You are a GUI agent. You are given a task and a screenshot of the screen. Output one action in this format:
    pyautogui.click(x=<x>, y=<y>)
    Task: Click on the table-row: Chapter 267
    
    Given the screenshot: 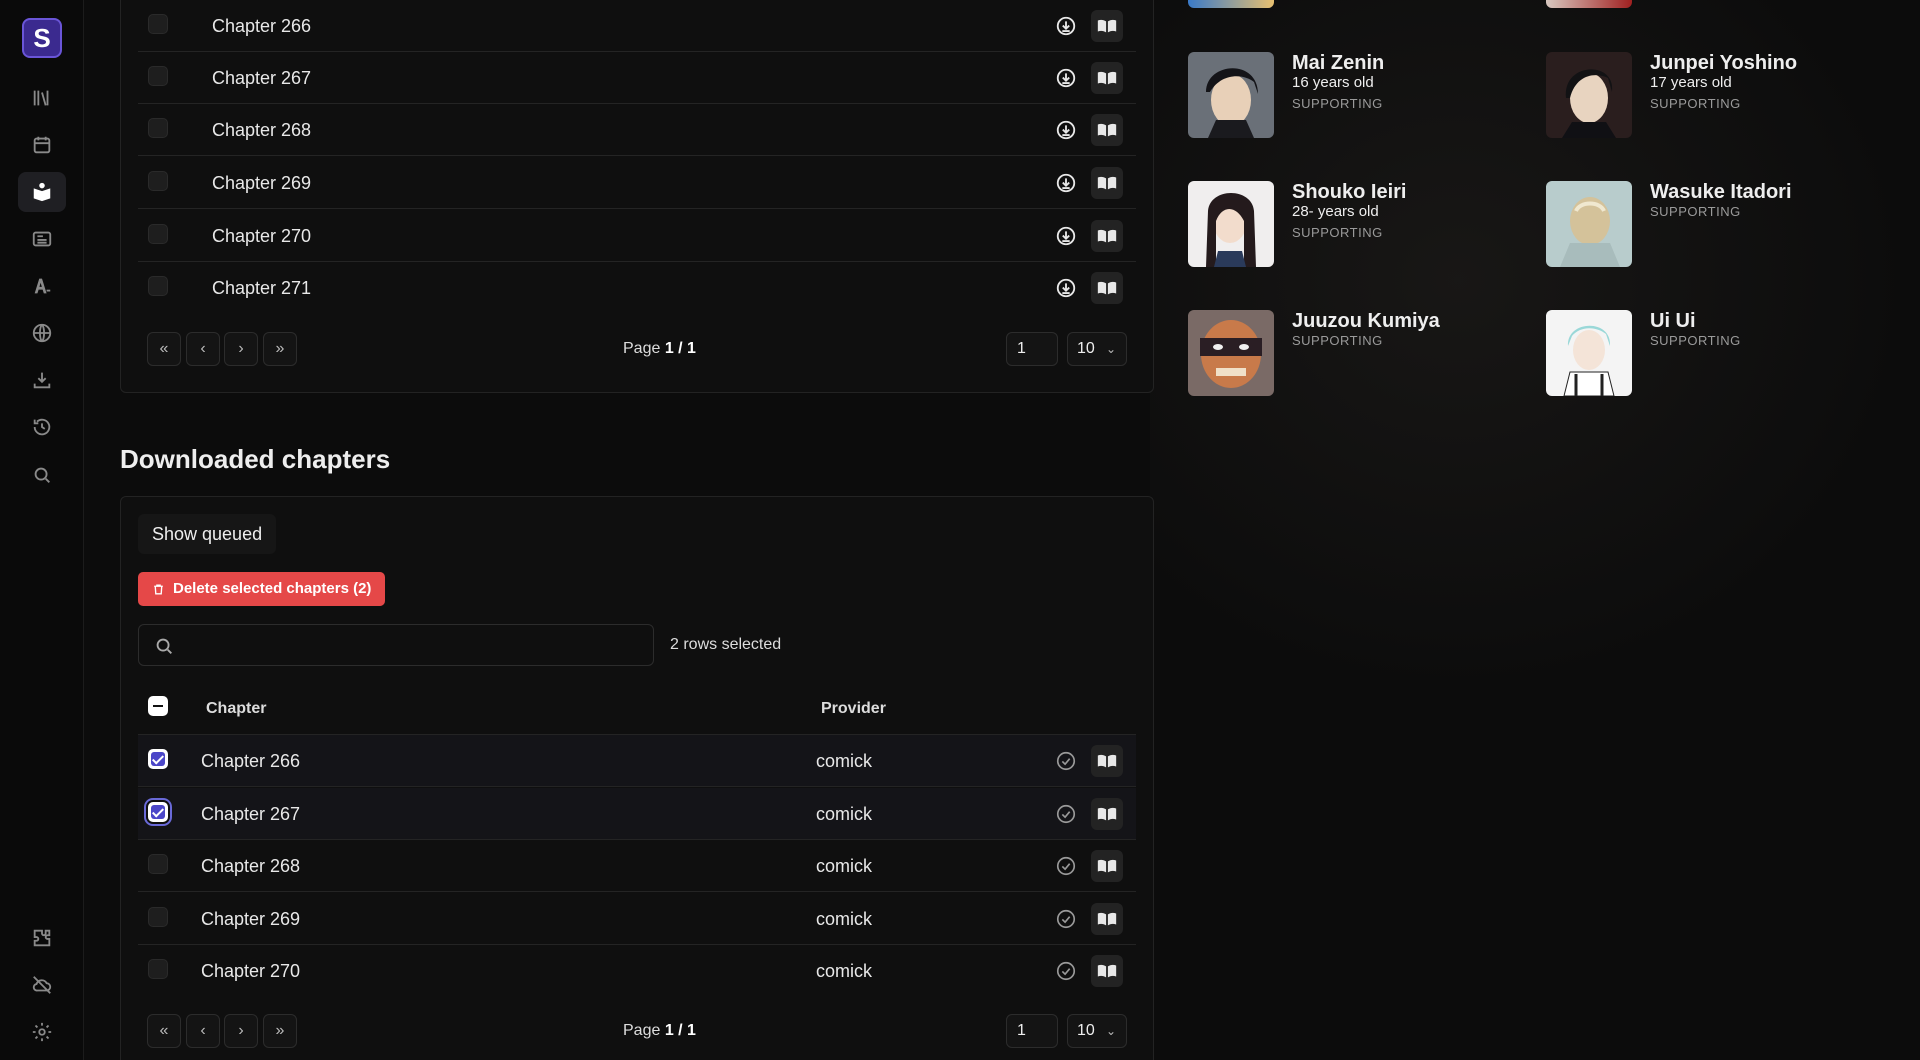 What is the action you would take?
    pyautogui.click(x=637, y=78)
    